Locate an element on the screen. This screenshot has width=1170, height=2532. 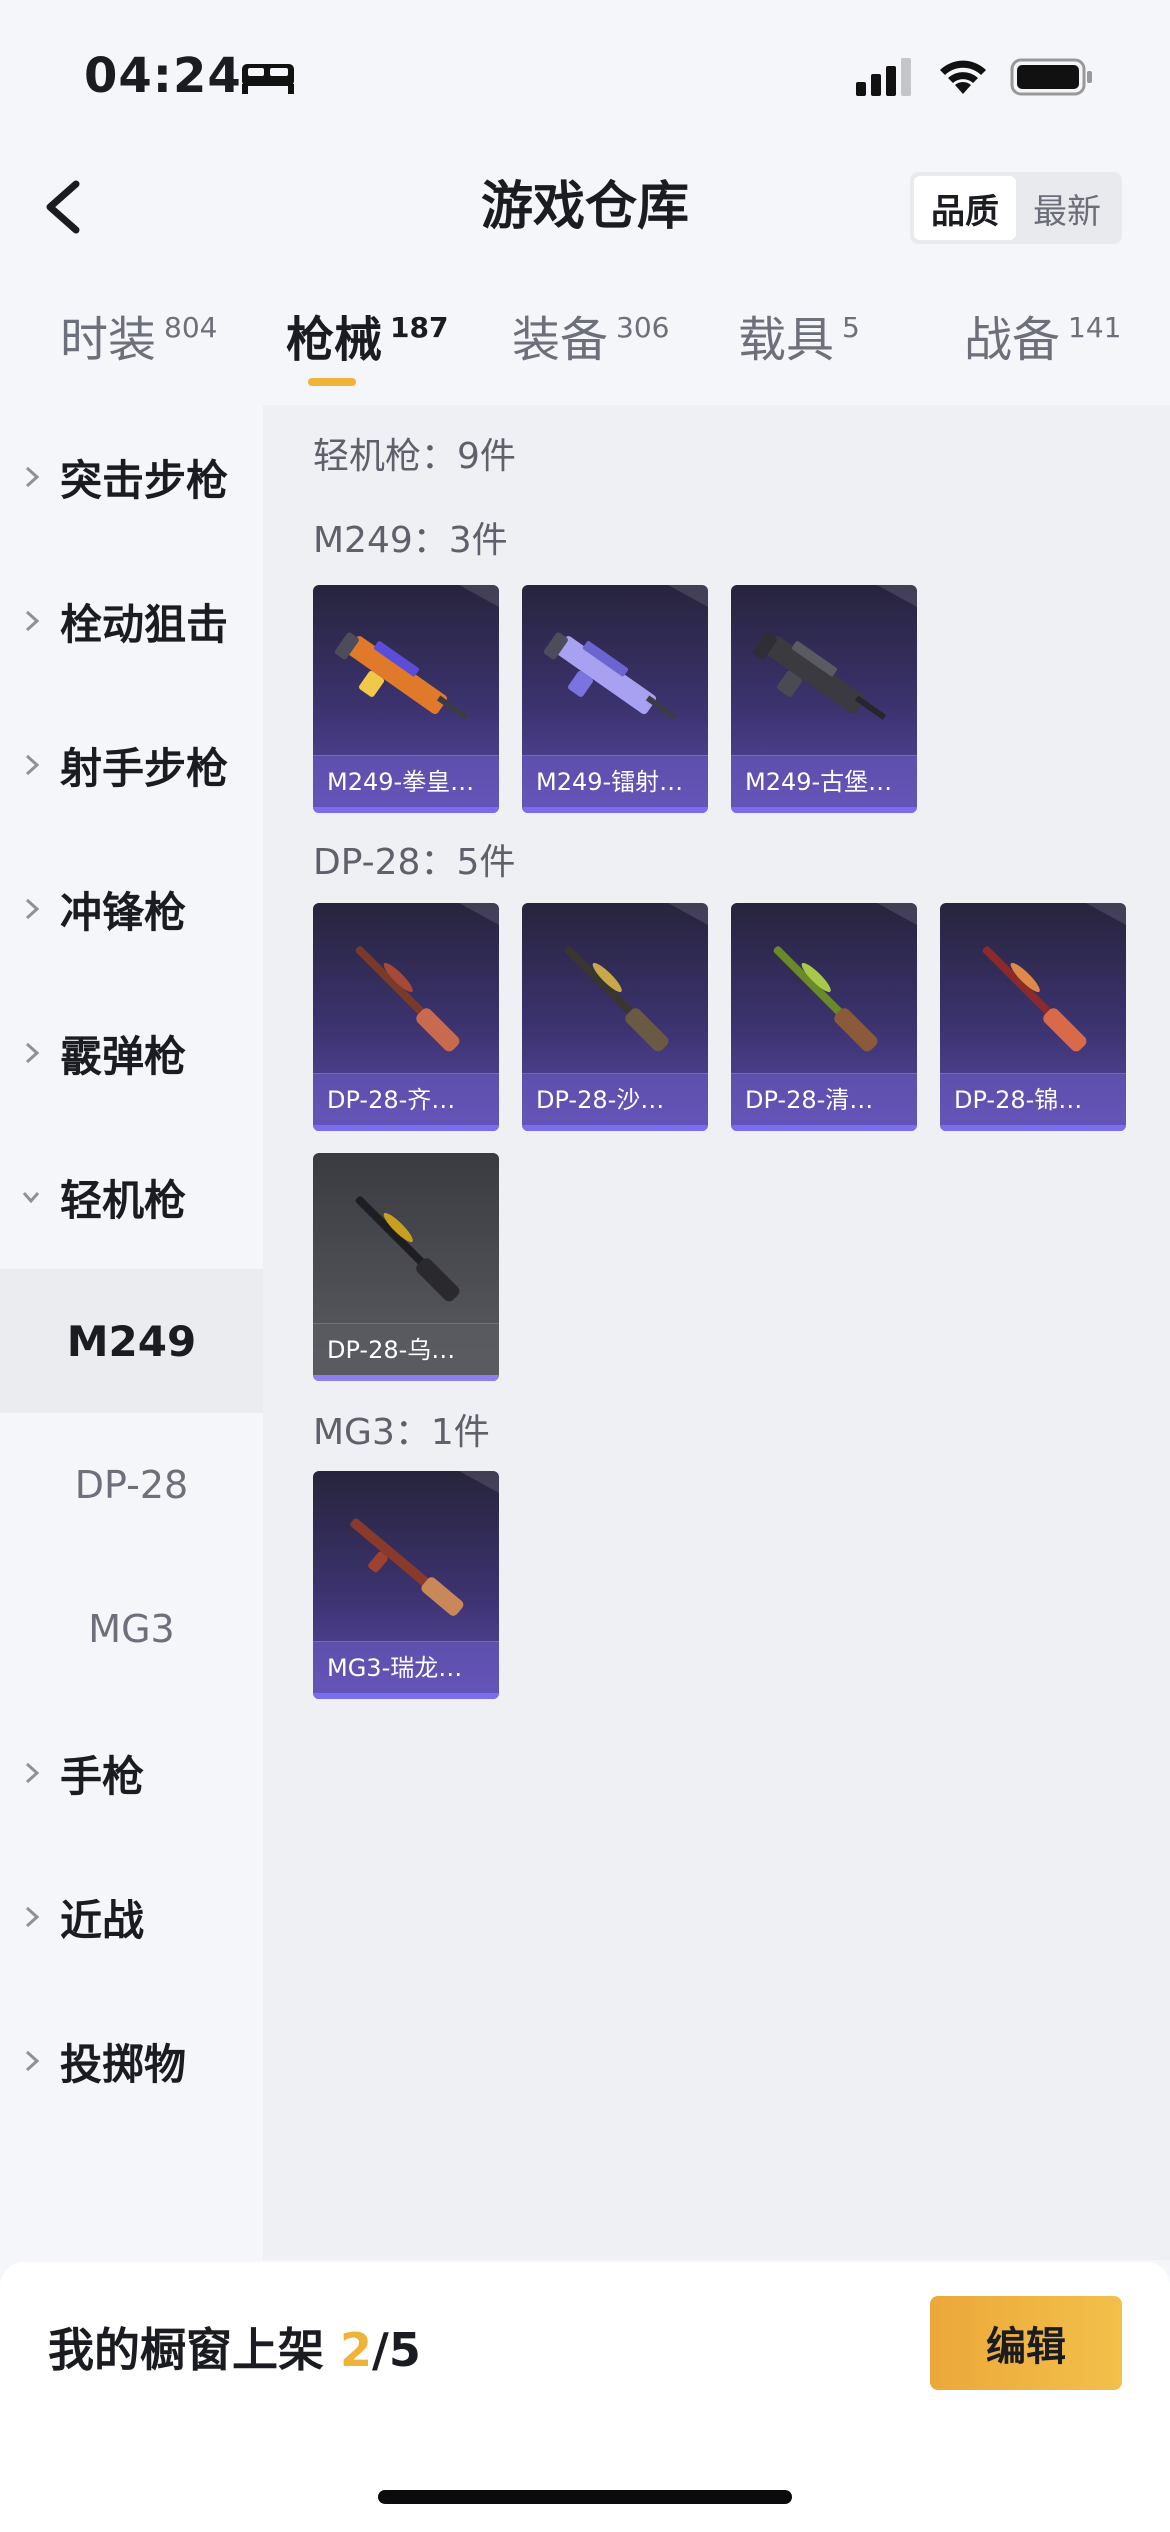
tab-label: 装备 is located at coordinates (560, 340).